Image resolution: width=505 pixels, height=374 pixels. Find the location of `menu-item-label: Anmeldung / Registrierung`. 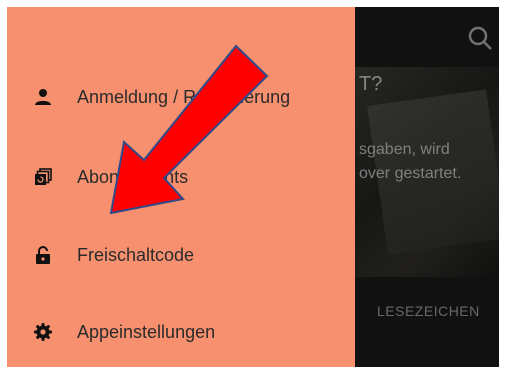

menu-item-label: Anmeldung / Registrierung is located at coordinates (184, 96).